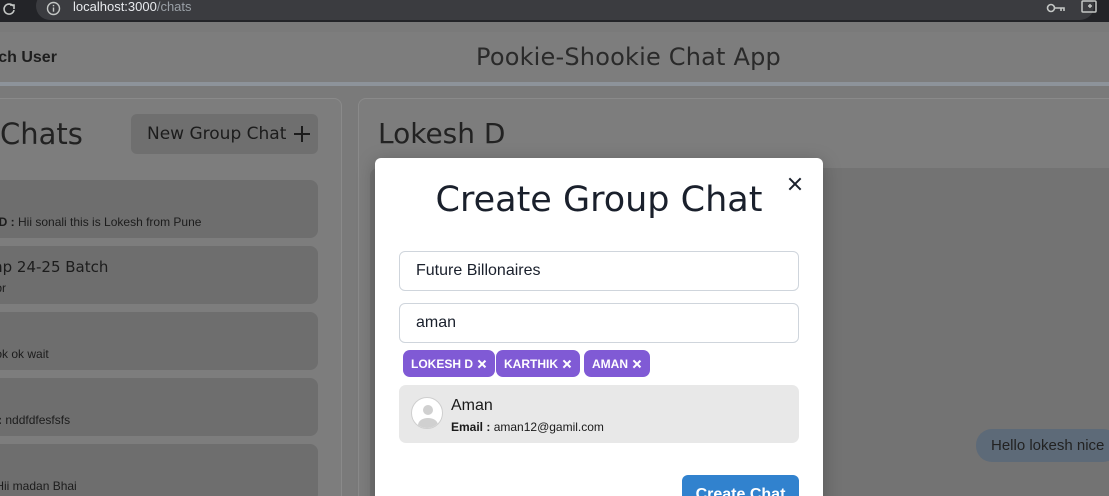 The height and width of the screenshot is (496, 1109). What do you see at coordinates (110, 222) in the screenshot?
I see `chat-item-message: Hii sonali this is Lokesh from Pune` at bounding box center [110, 222].